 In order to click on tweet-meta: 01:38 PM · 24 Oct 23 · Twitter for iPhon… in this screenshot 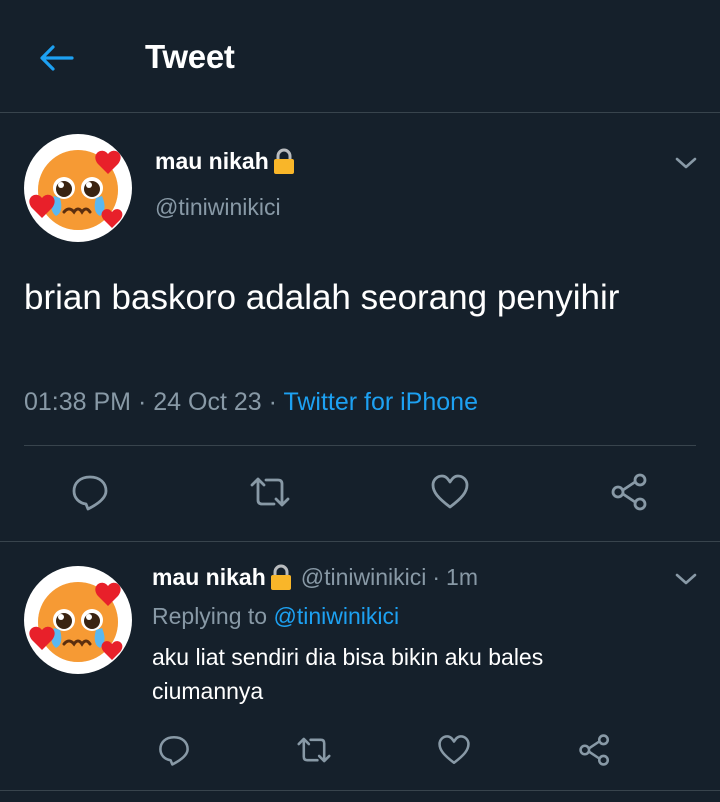, I will do `click(251, 402)`.